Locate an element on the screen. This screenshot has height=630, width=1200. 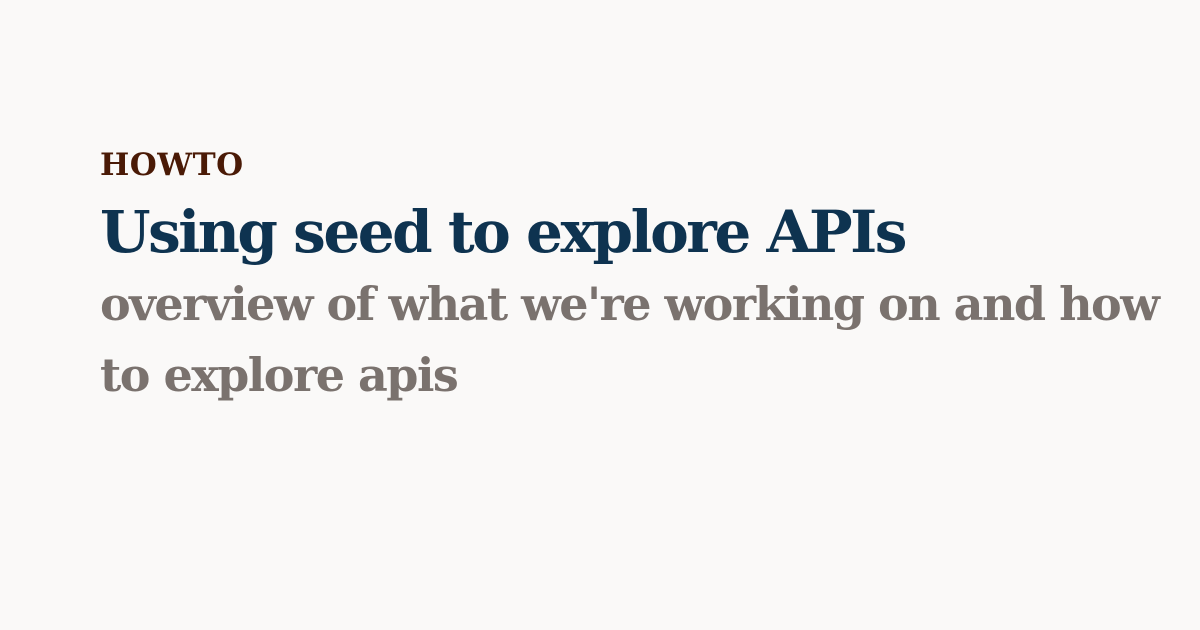
post-title: Using seed to explore APIs is located at coordinates (503, 232).